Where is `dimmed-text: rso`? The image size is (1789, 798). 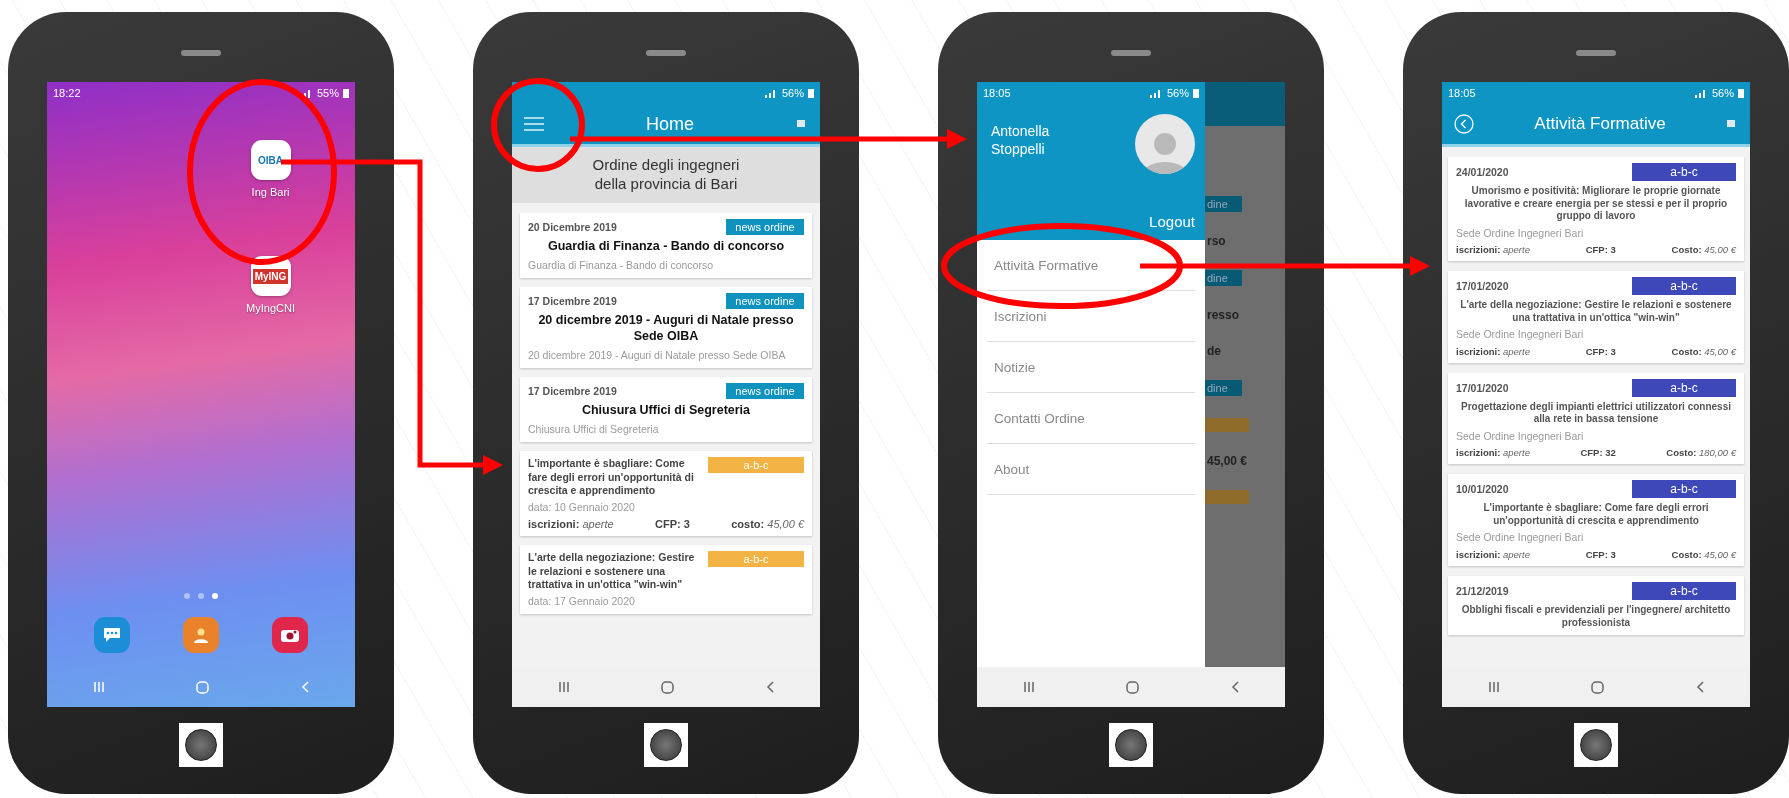
dimmed-text: rso is located at coordinates (1216, 241).